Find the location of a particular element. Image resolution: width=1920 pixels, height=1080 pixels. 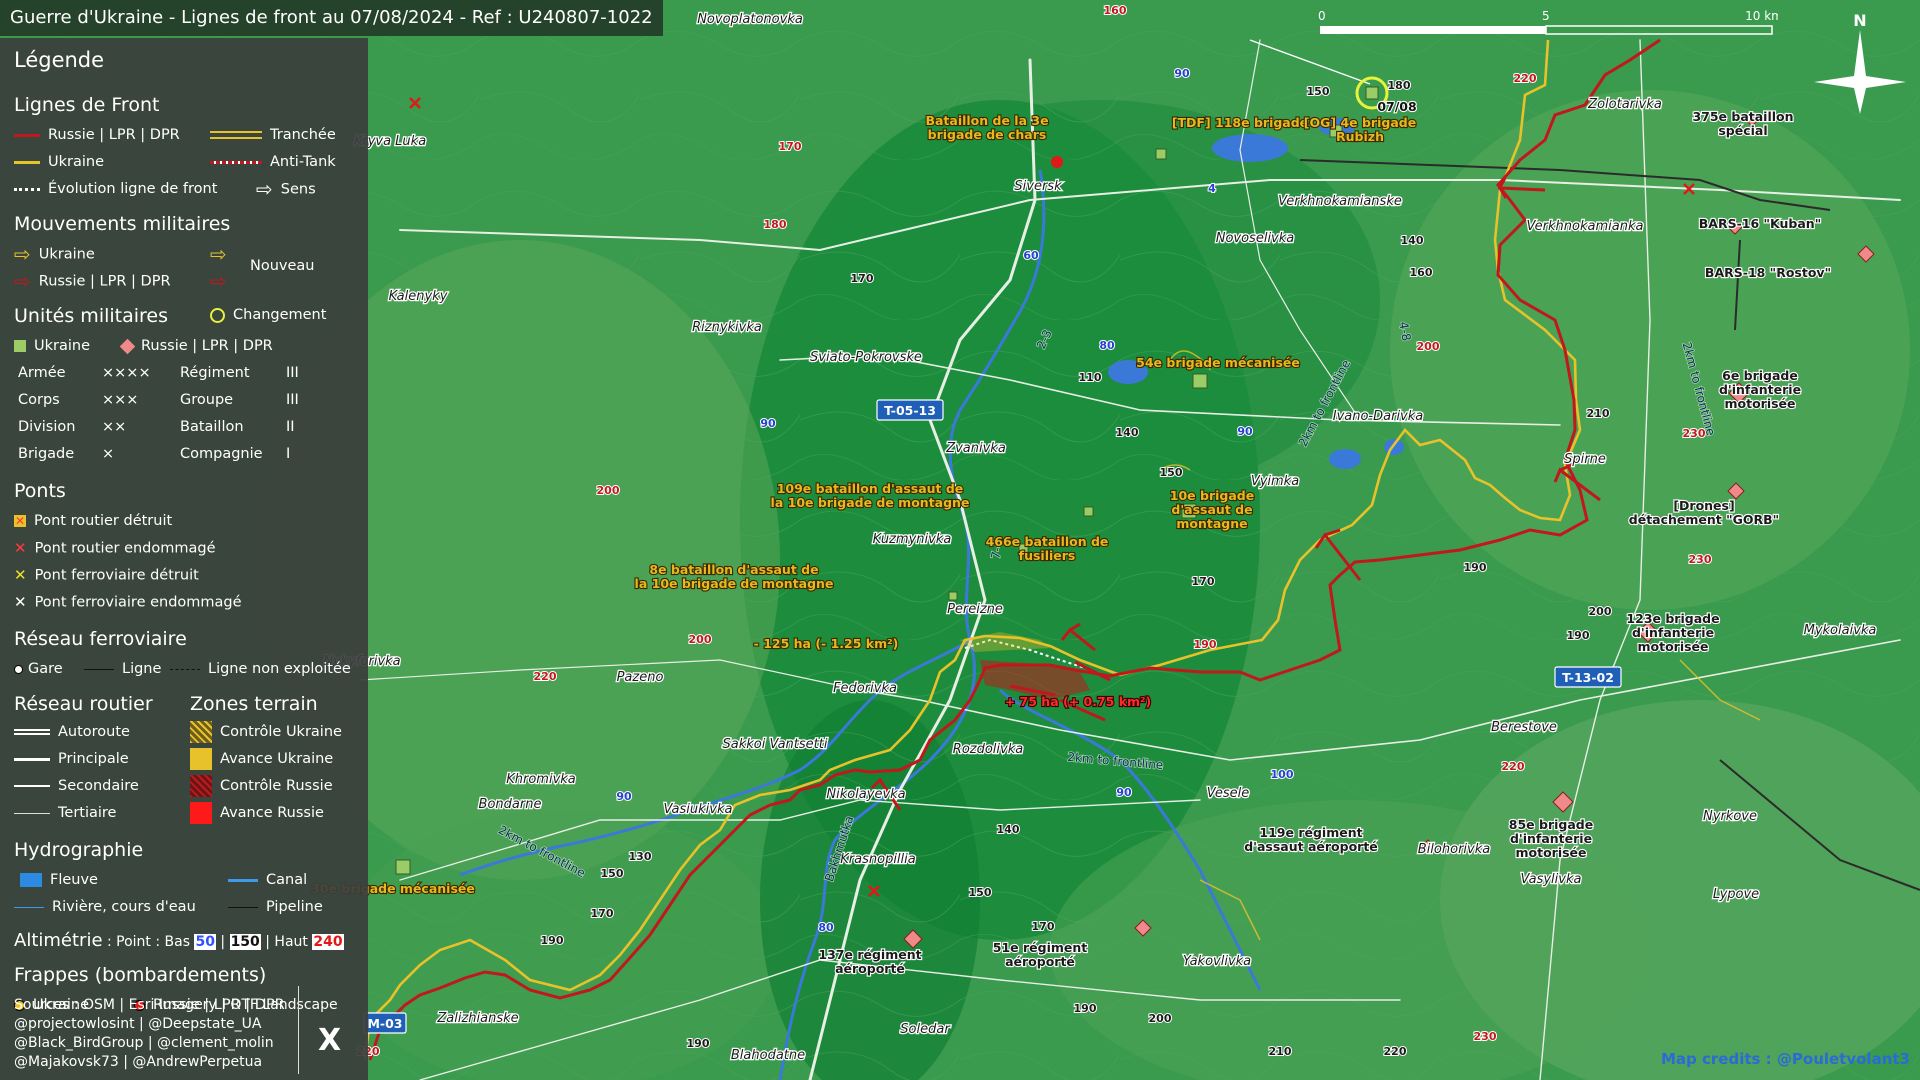

place-label: Kuzmynivka is located at coordinates (912, 539).